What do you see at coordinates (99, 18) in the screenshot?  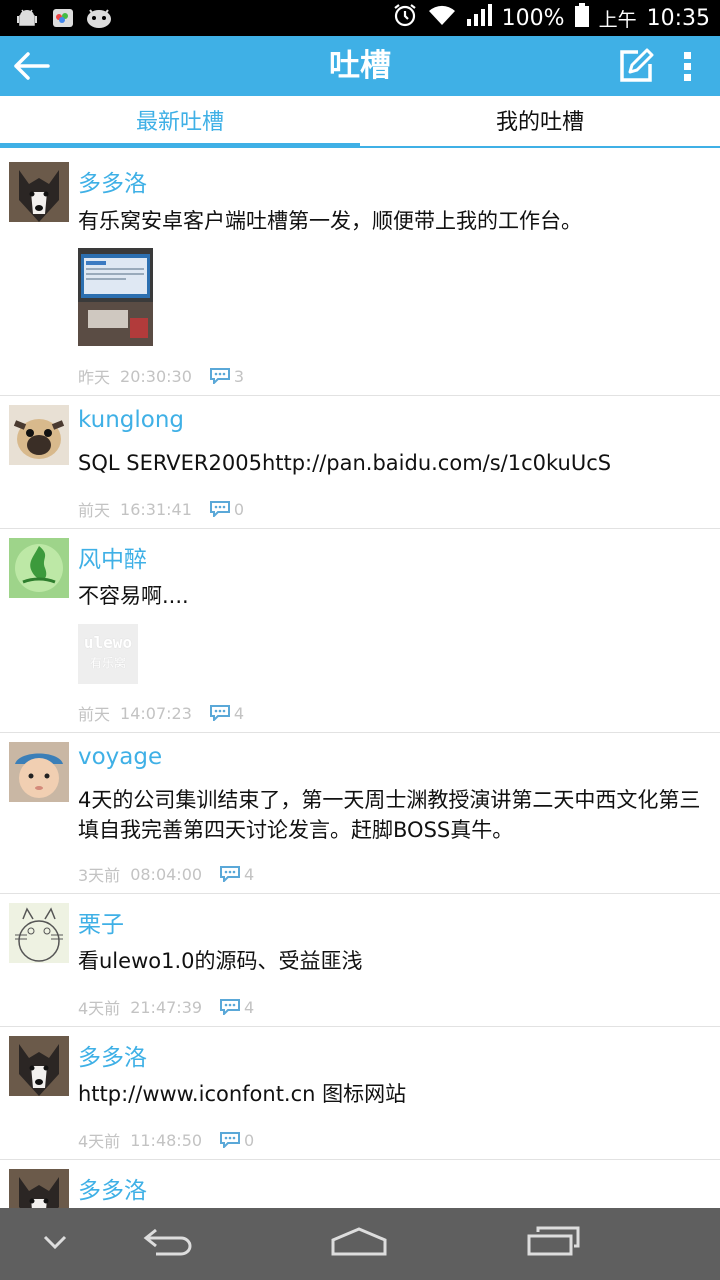 I see `android-alt-icon` at bounding box center [99, 18].